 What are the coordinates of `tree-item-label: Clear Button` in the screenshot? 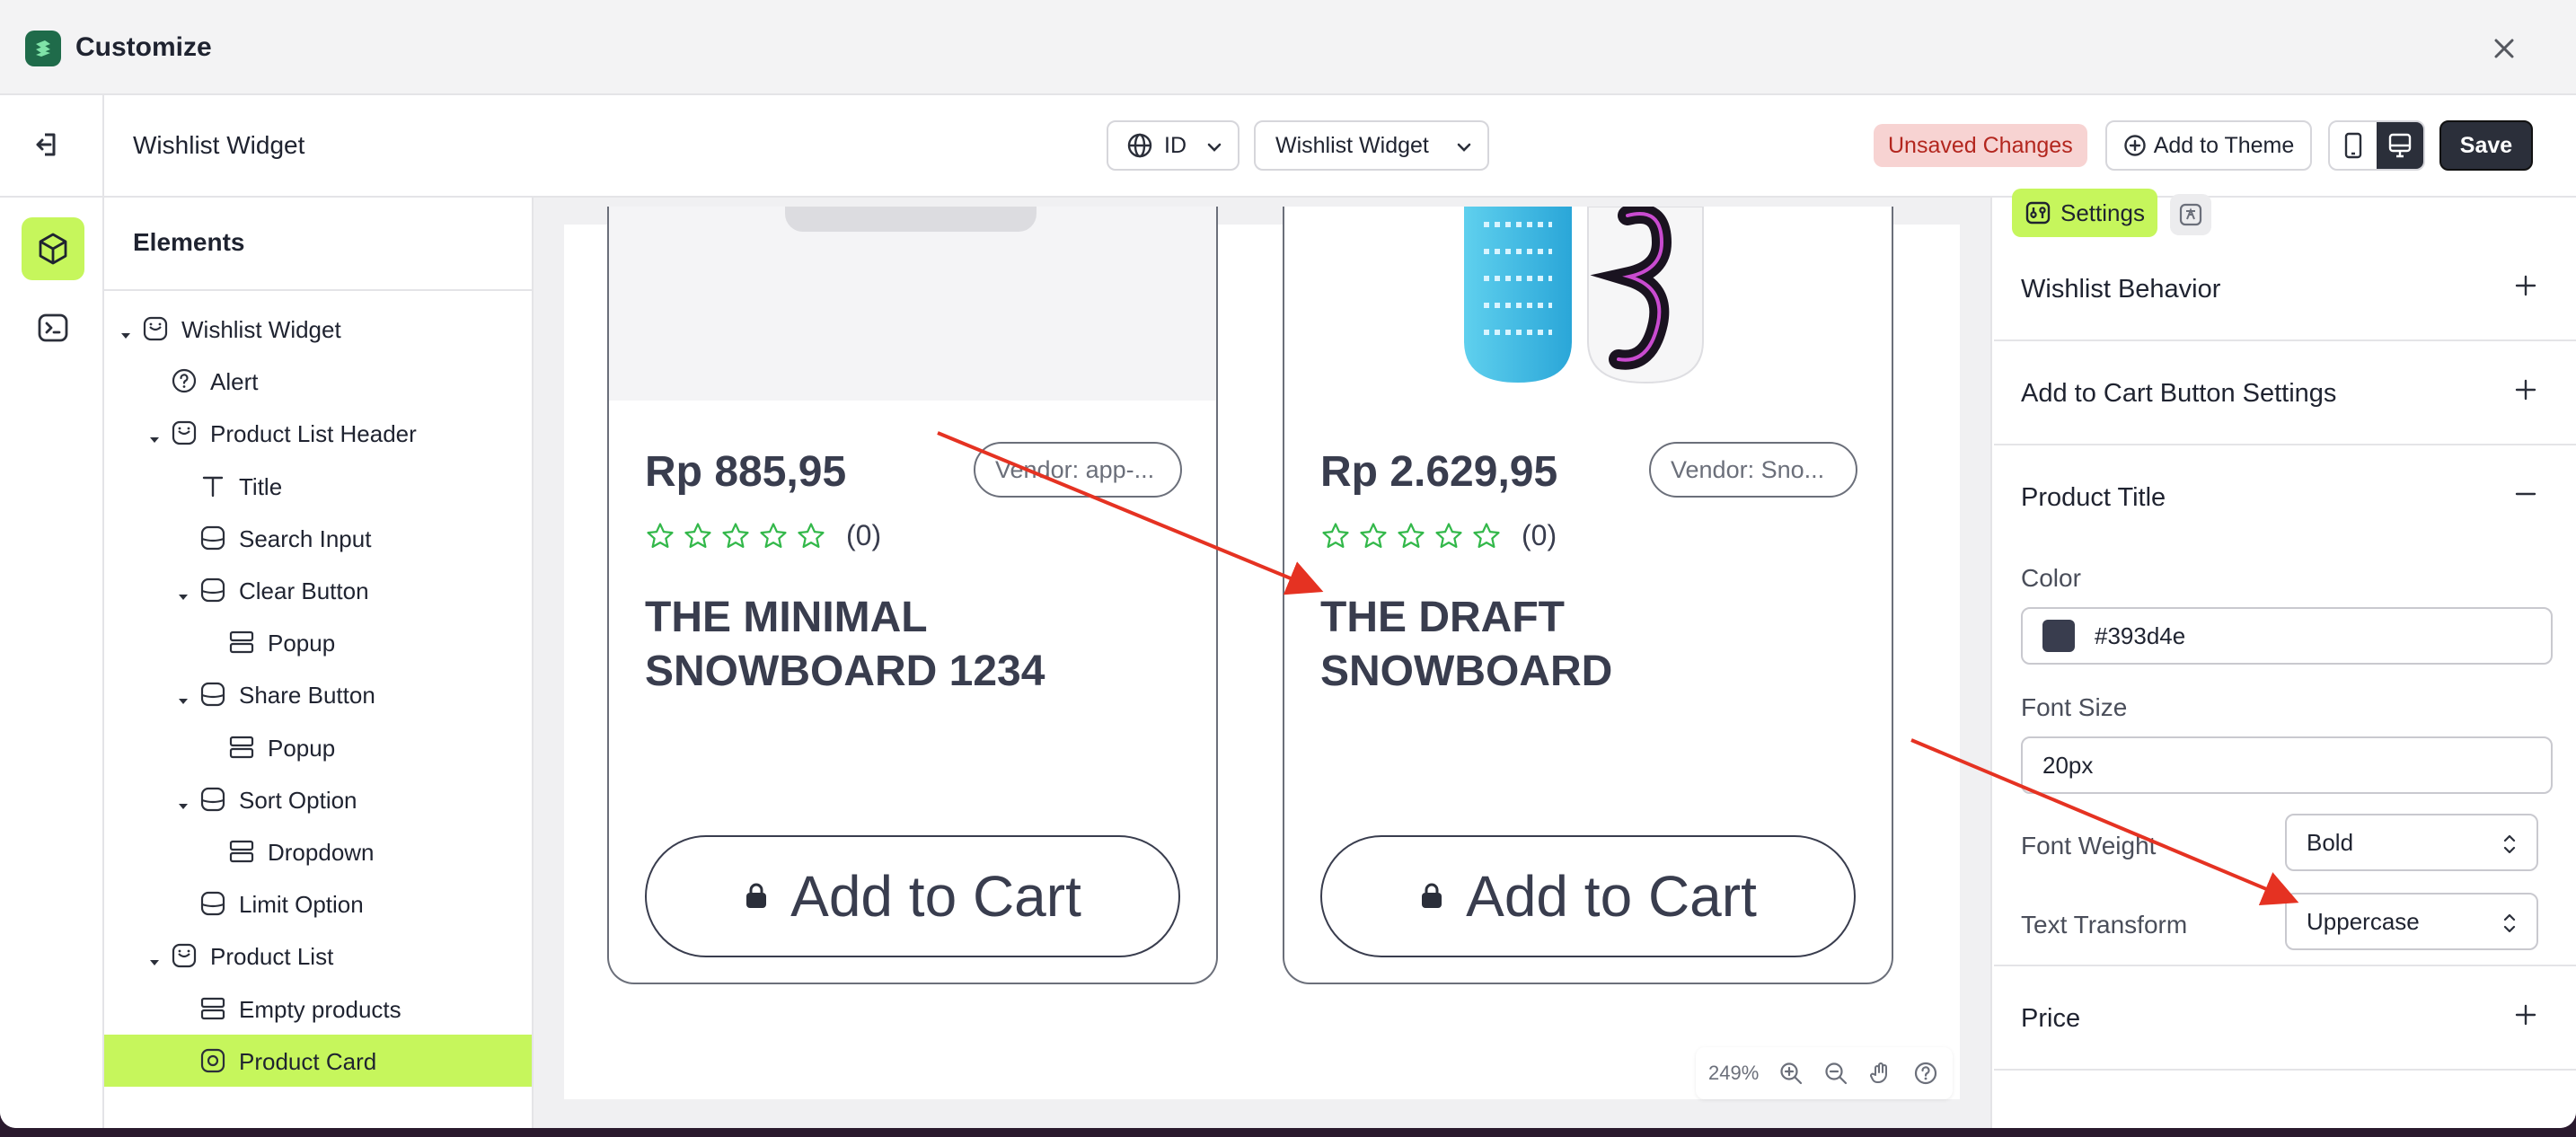 It's located at (304, 590).